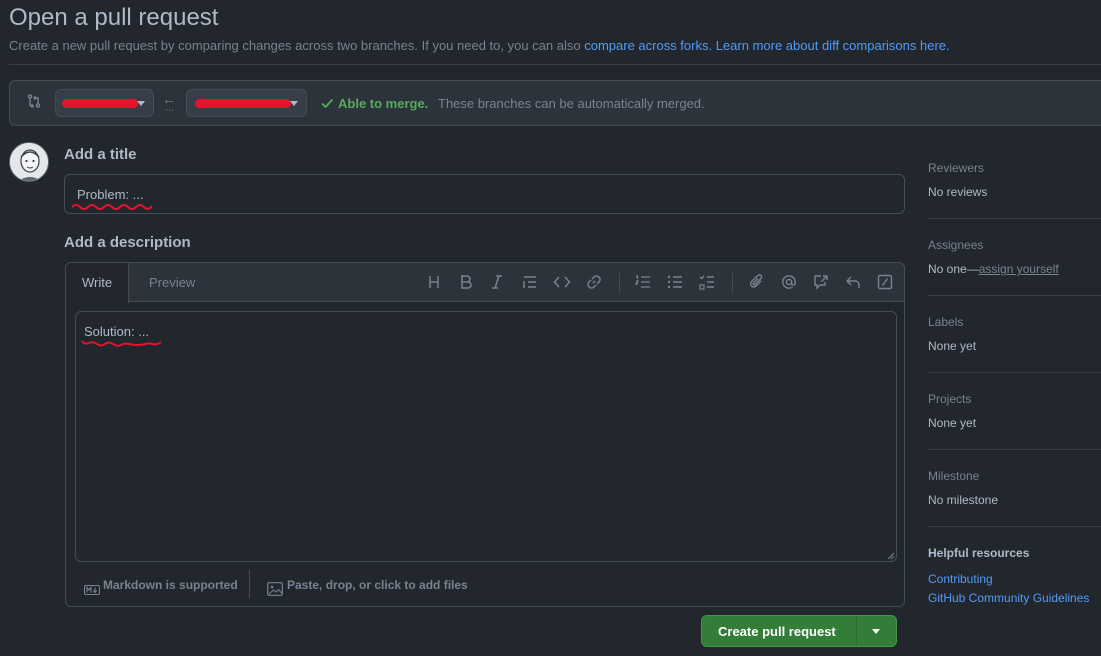  What do you see at coordinates (169, 110) in the screenshot?
I see `ellipsis-icon: ⋯` at bounding box center [169, 110].